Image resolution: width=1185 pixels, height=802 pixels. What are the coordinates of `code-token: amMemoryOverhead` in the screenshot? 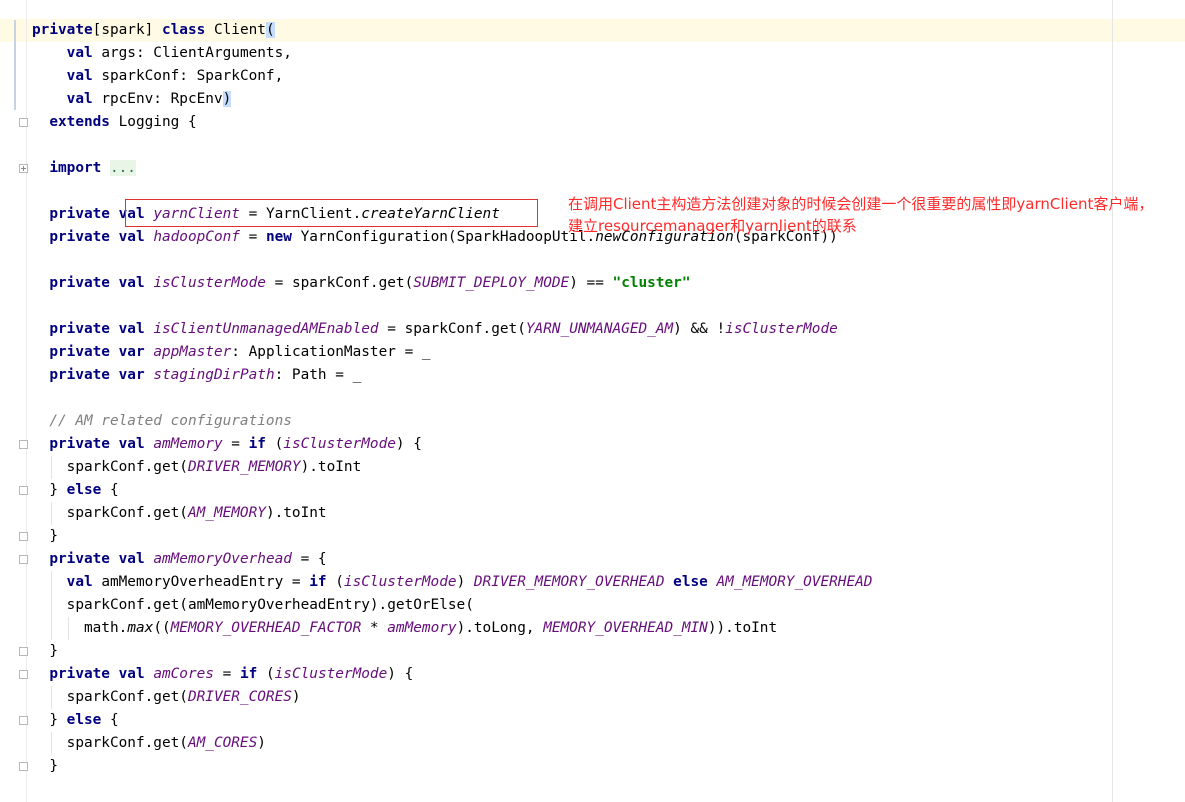 It's located at (222, 559).